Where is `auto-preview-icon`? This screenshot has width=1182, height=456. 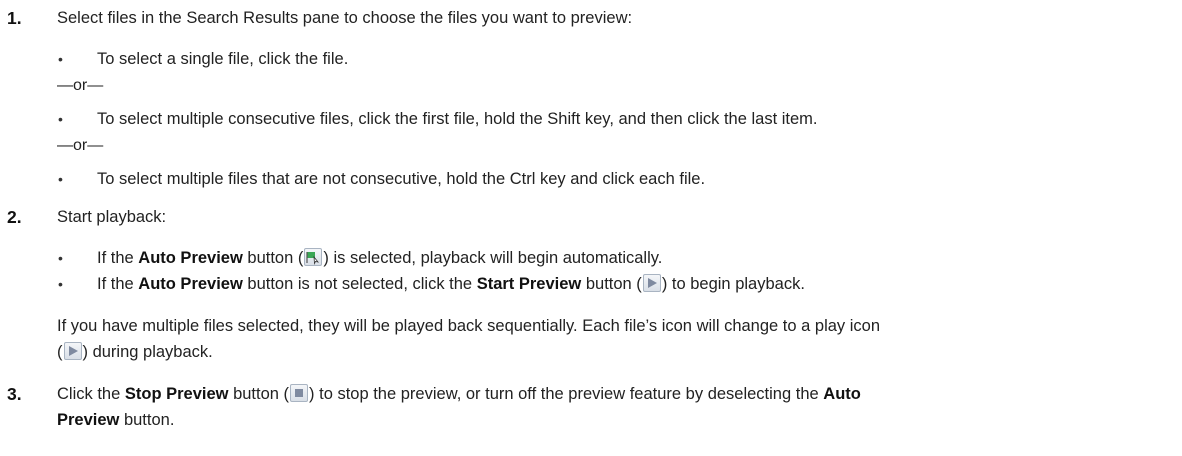 auto-preview-icon is located at coordinates (313, 257).